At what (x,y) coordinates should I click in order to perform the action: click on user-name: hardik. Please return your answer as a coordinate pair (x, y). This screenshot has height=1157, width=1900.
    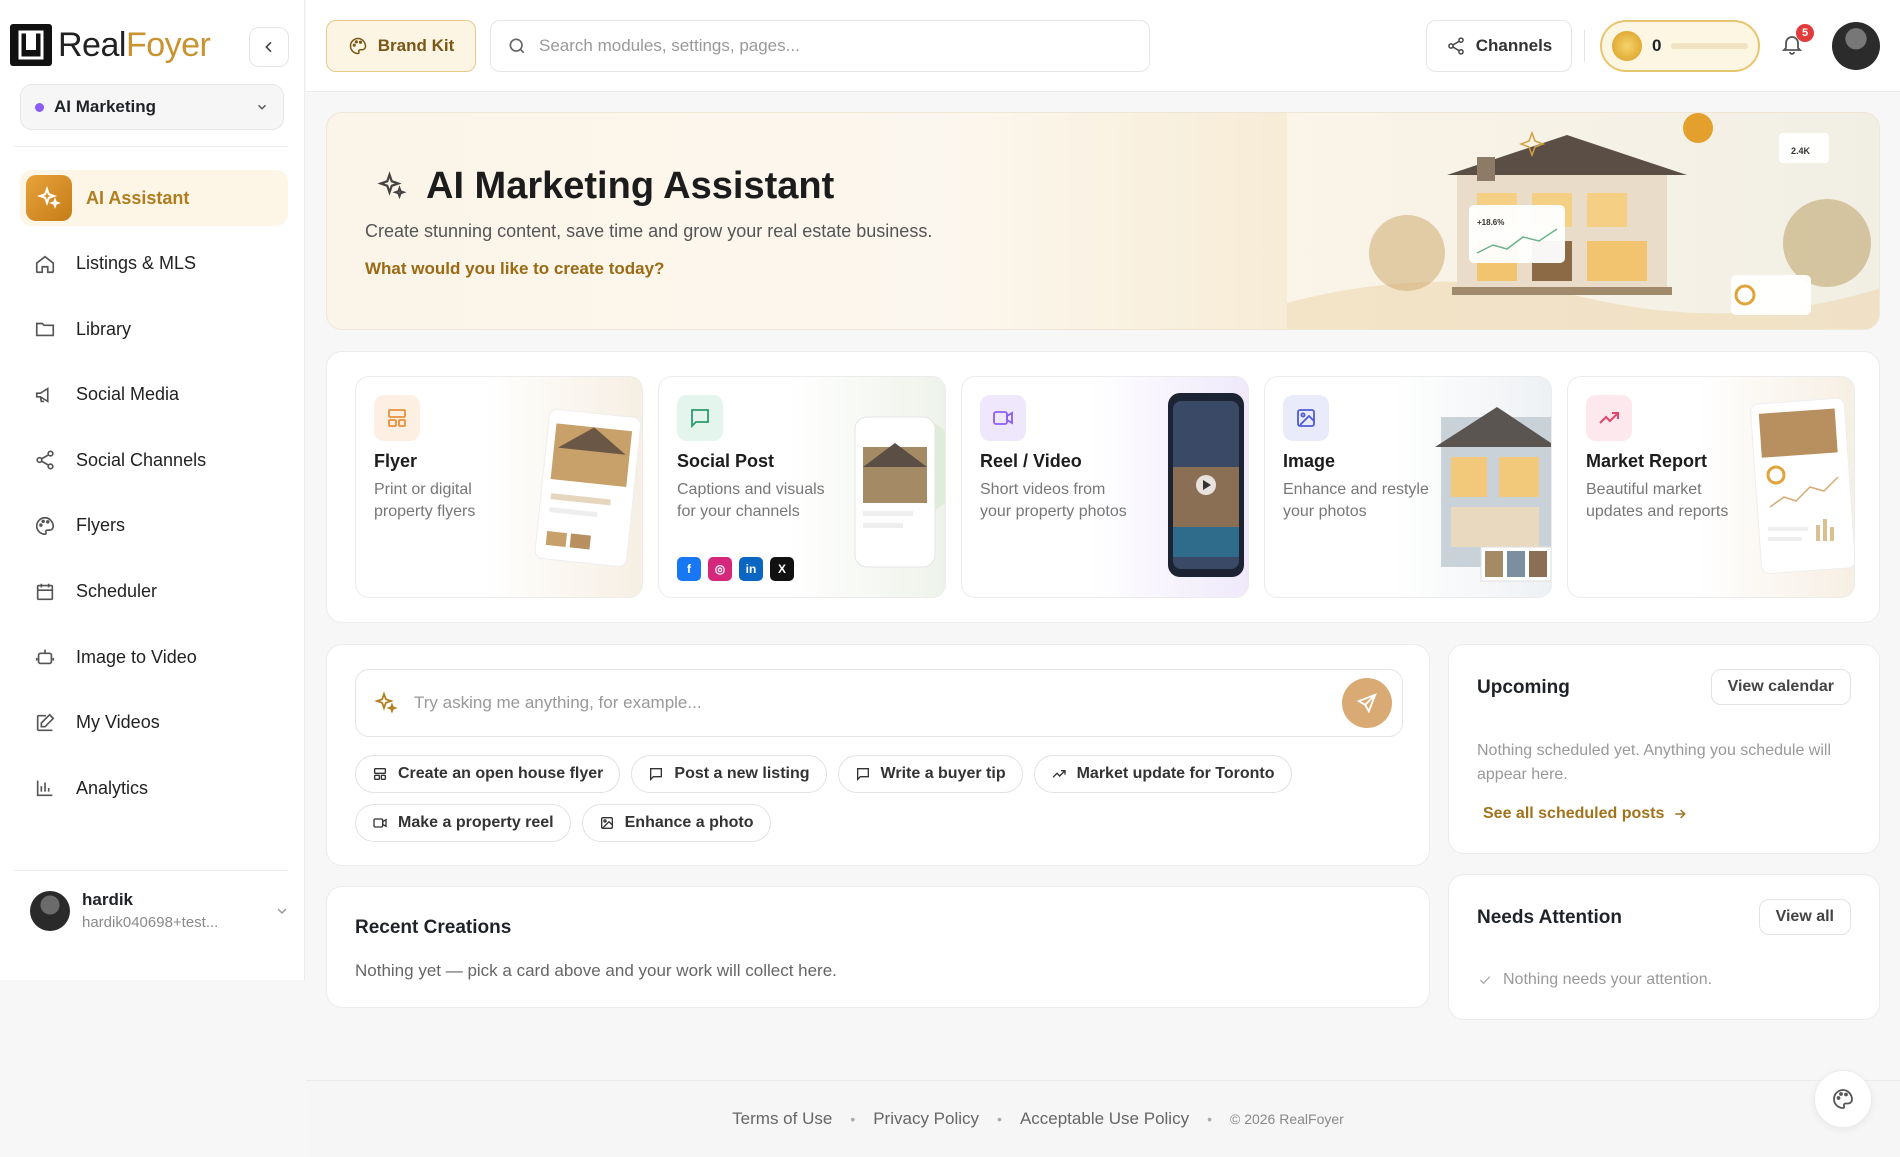
    Looking at the image, I should click on (108, 899).